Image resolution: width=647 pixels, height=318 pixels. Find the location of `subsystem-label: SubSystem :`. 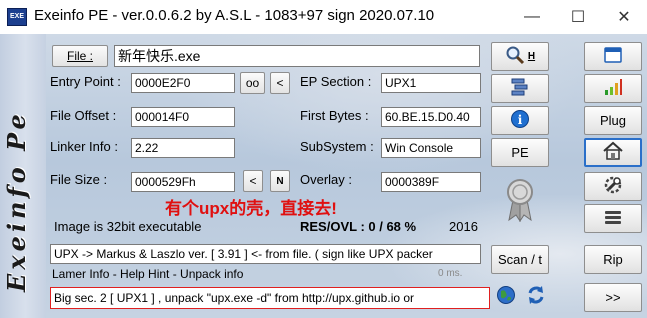

subsystem-label: SubSystem : is located at coordinates (337, 146).